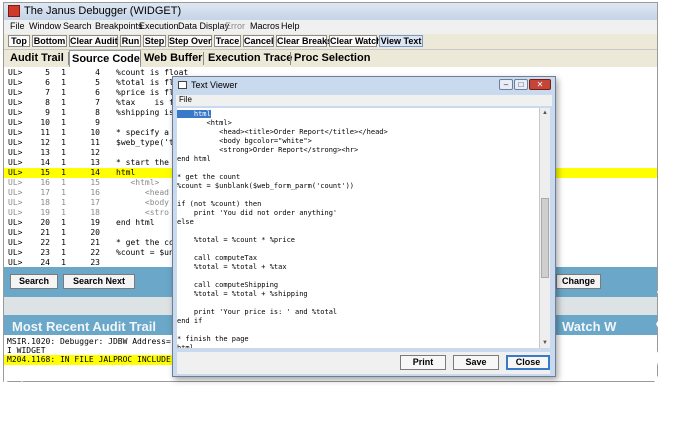  What do you see at coordinates (265, 26) in the screenshot?
I see `menu-macros: Macros` at bounding box center [265, 26].